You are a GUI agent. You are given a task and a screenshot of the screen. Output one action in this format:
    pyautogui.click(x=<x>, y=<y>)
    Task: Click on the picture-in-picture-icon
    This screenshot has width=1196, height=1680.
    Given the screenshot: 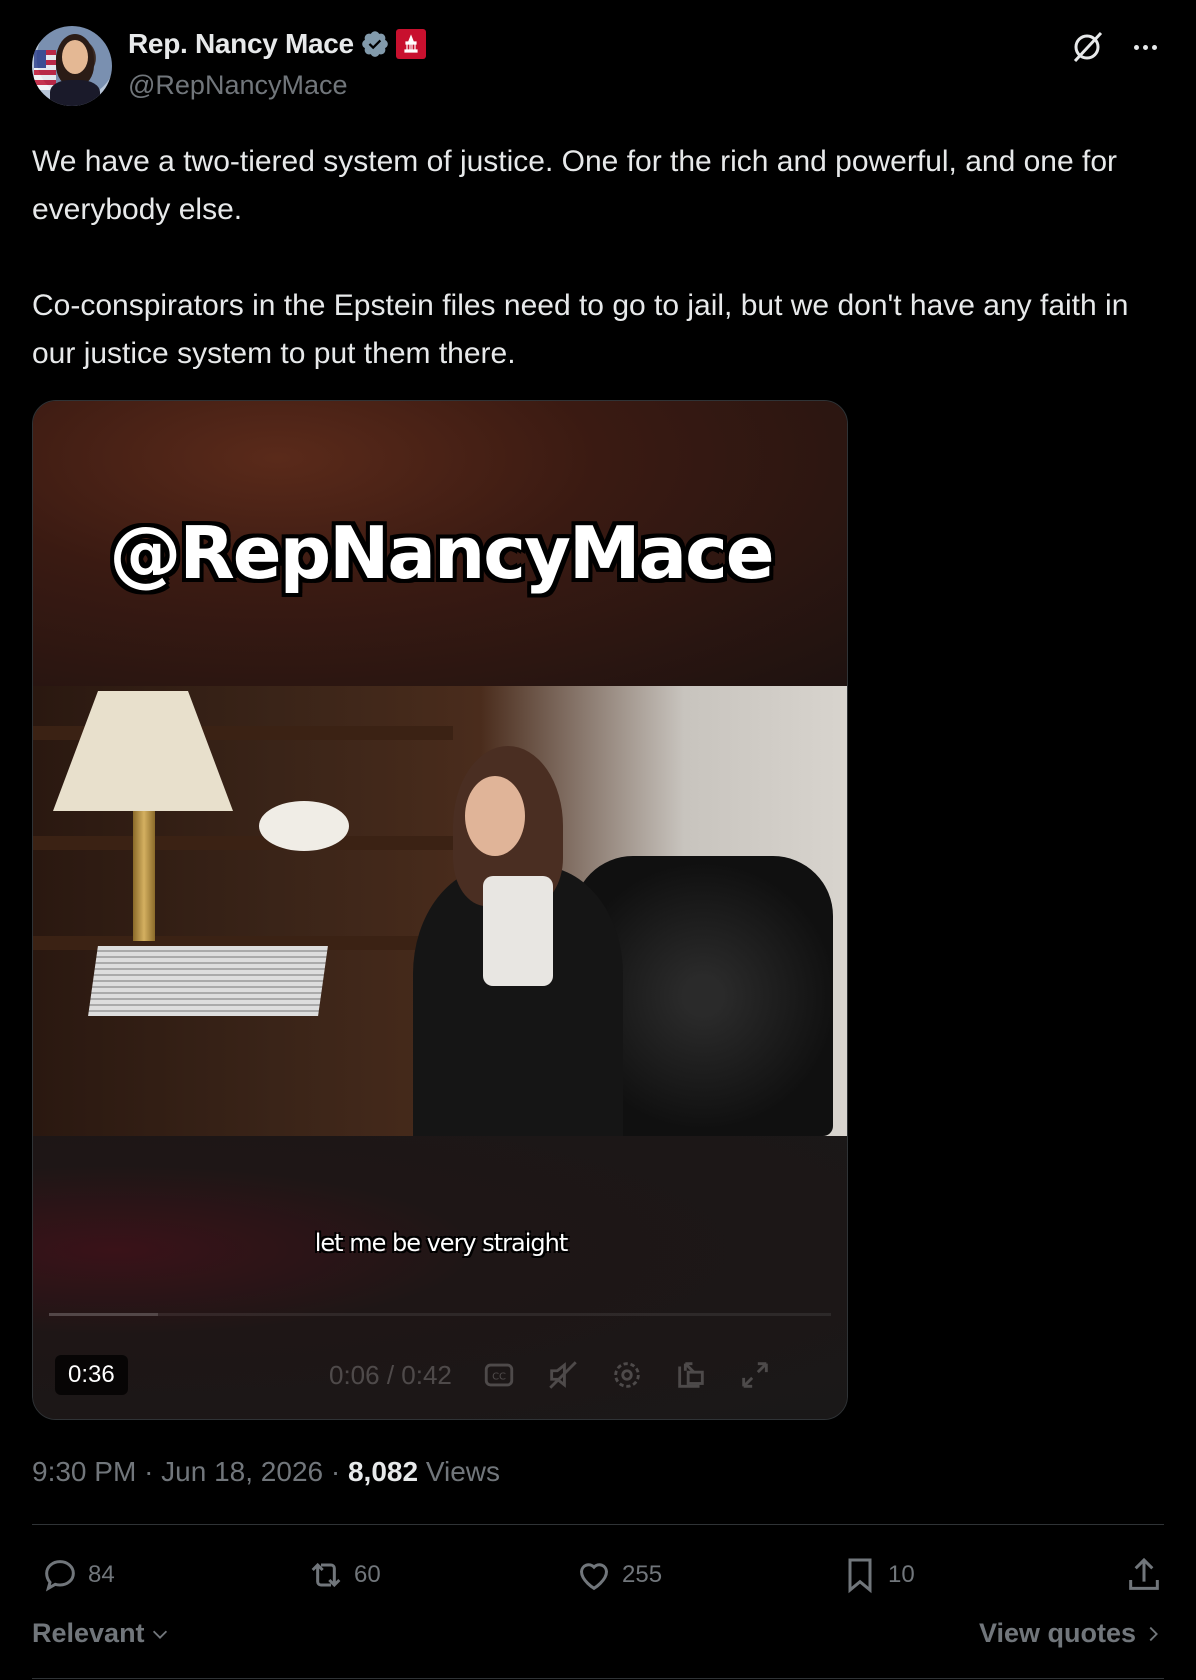 What is the action you would take?
    pyautogui.click(x=691, y=1375)
    